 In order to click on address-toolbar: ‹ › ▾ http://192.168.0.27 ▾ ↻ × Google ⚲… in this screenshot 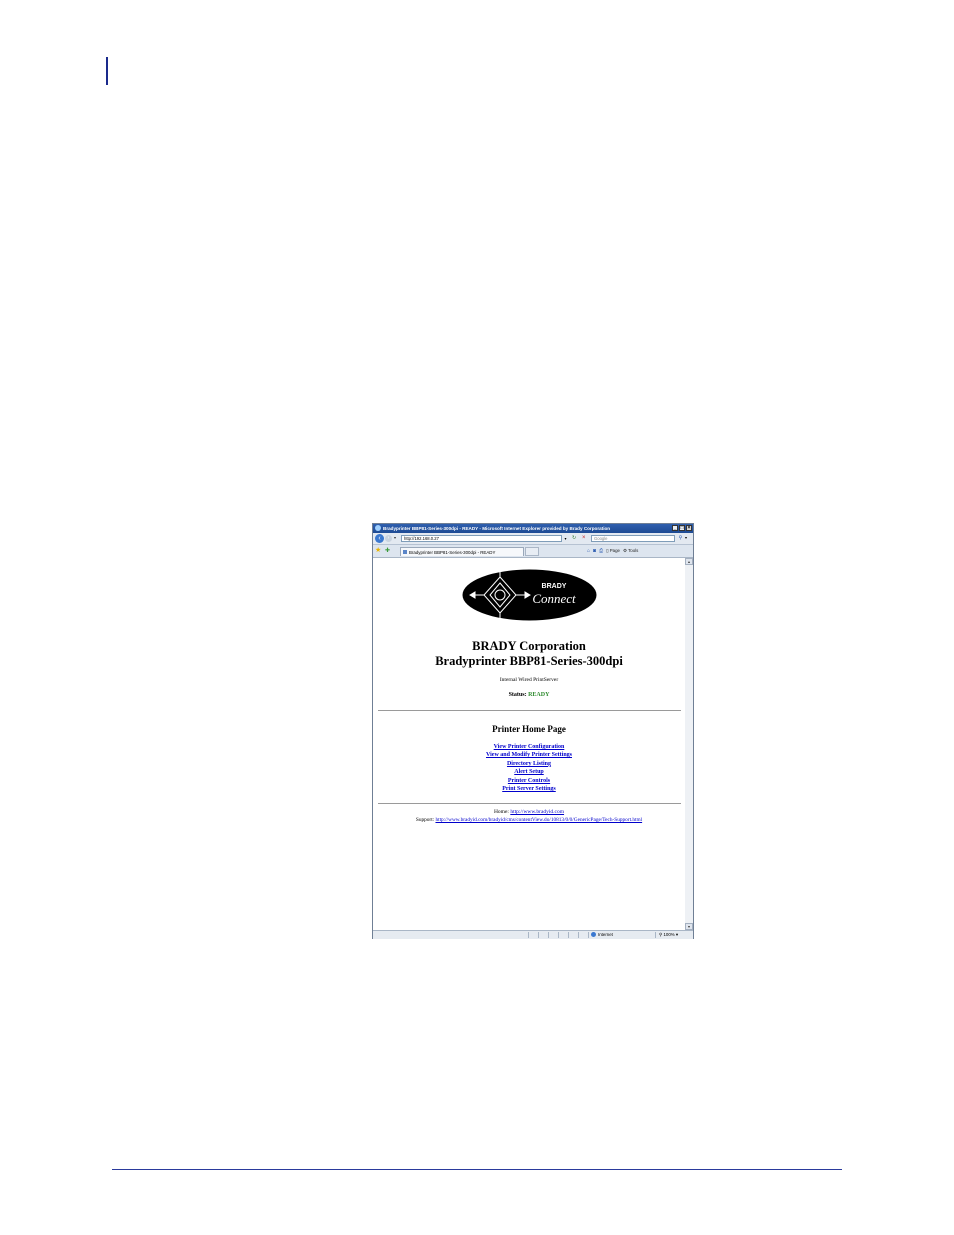, I will do `click(533, 539)`.